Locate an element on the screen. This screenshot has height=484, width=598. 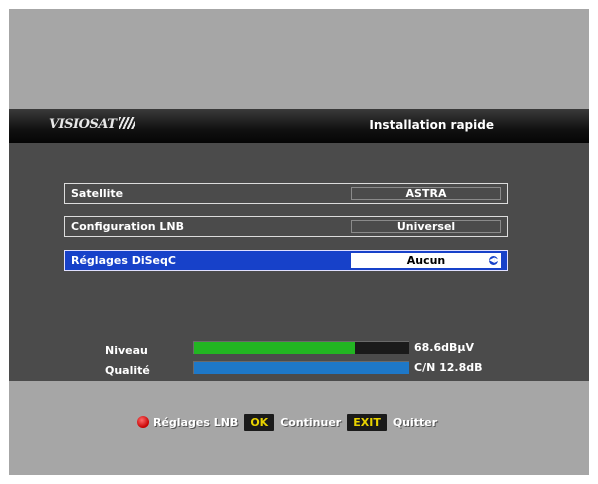
level-bar-fill is located at coordinates (275, 348).